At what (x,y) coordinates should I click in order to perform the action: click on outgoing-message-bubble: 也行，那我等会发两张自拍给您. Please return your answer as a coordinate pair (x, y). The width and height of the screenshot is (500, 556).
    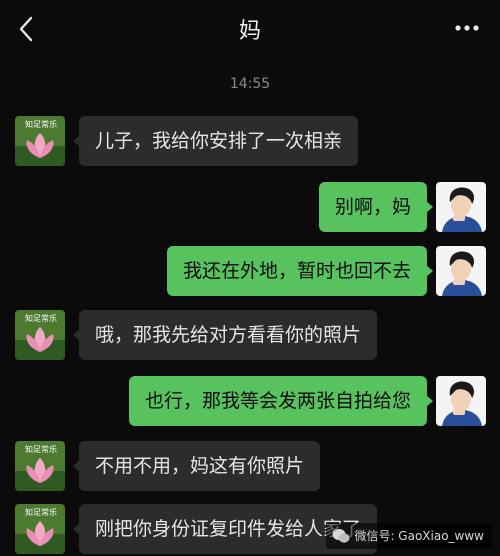
    Looking at the image, I should click on (281, 401).